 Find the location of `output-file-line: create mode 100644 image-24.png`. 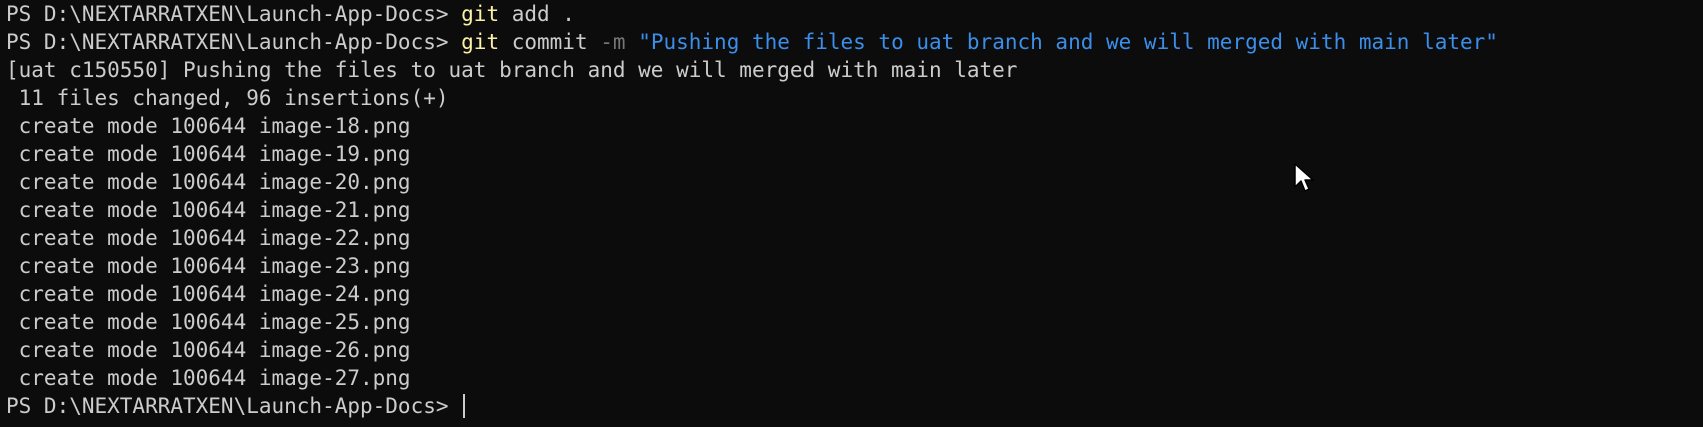

output-file-line: create mode 100644 image-24.png is located at coordinates (208, 294).